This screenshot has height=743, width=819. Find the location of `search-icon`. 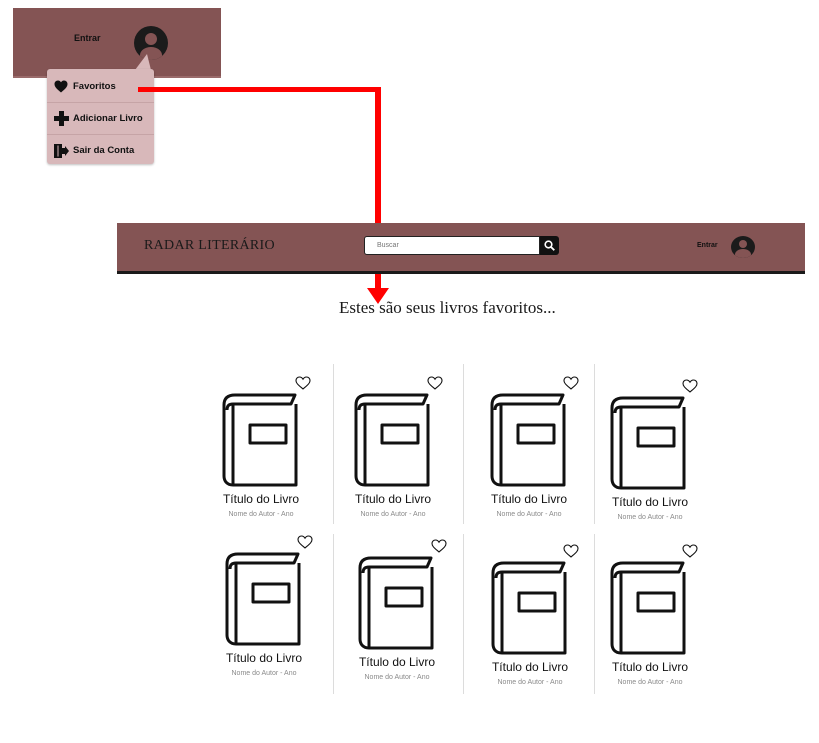

search-icon is located at coordinates (549, 245).